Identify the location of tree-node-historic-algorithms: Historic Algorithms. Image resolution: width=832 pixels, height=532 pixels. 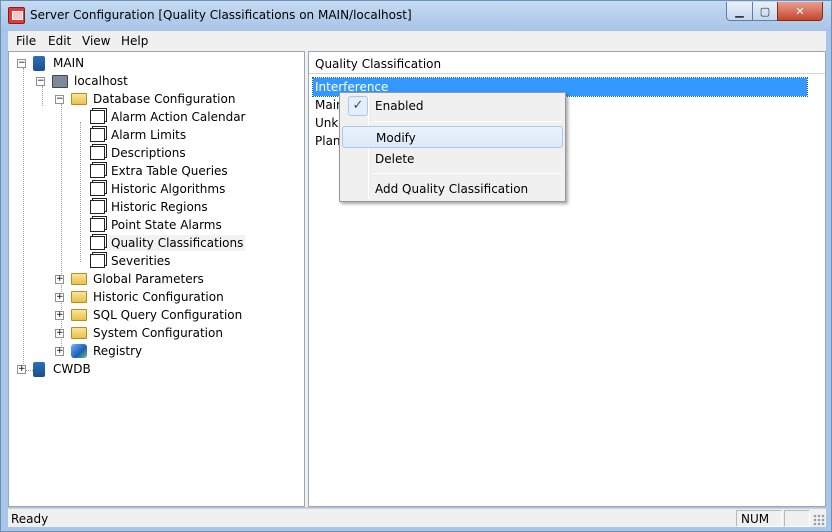
(158, 189).